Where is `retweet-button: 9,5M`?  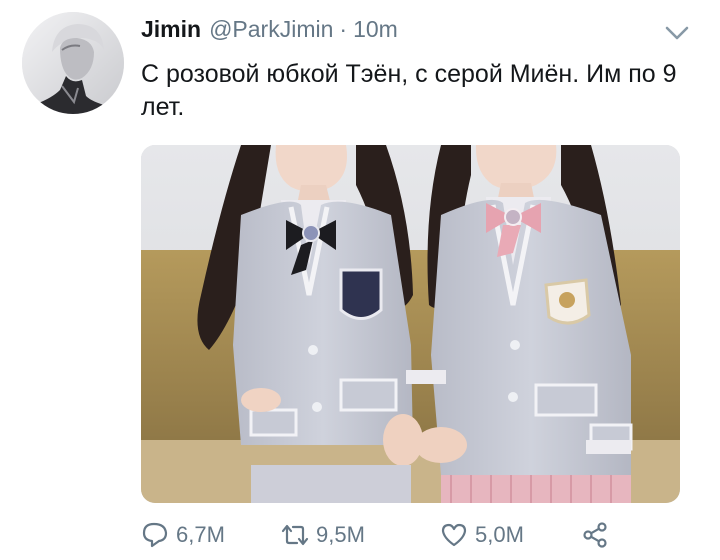
retweet-button: 9,5M is located at coordinates (323, 535).